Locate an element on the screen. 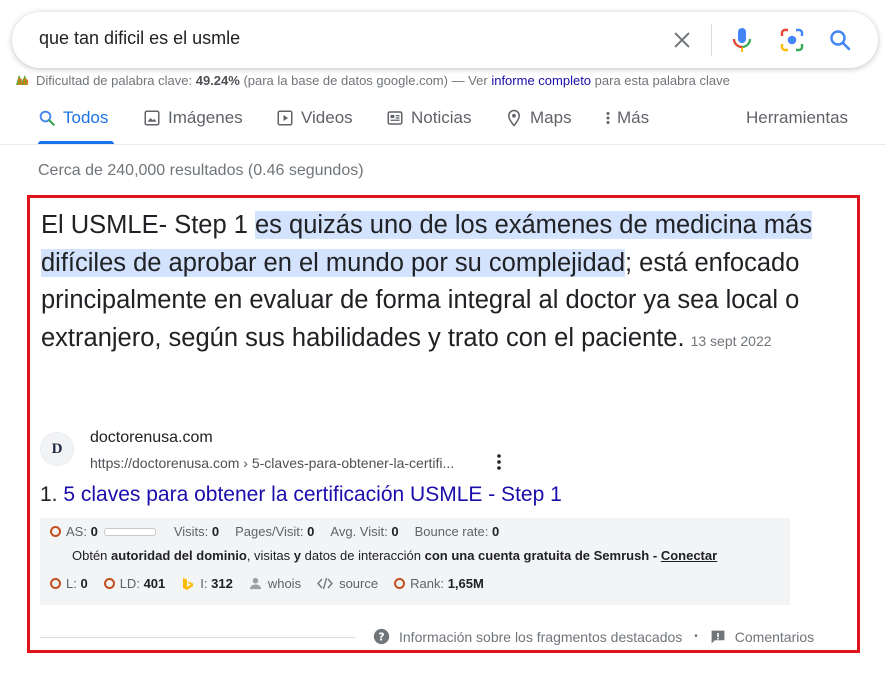 The height and width of the screenshot is (677, 886). snippet-date: 13 sept 2022 is located at coordinates (731, 340).